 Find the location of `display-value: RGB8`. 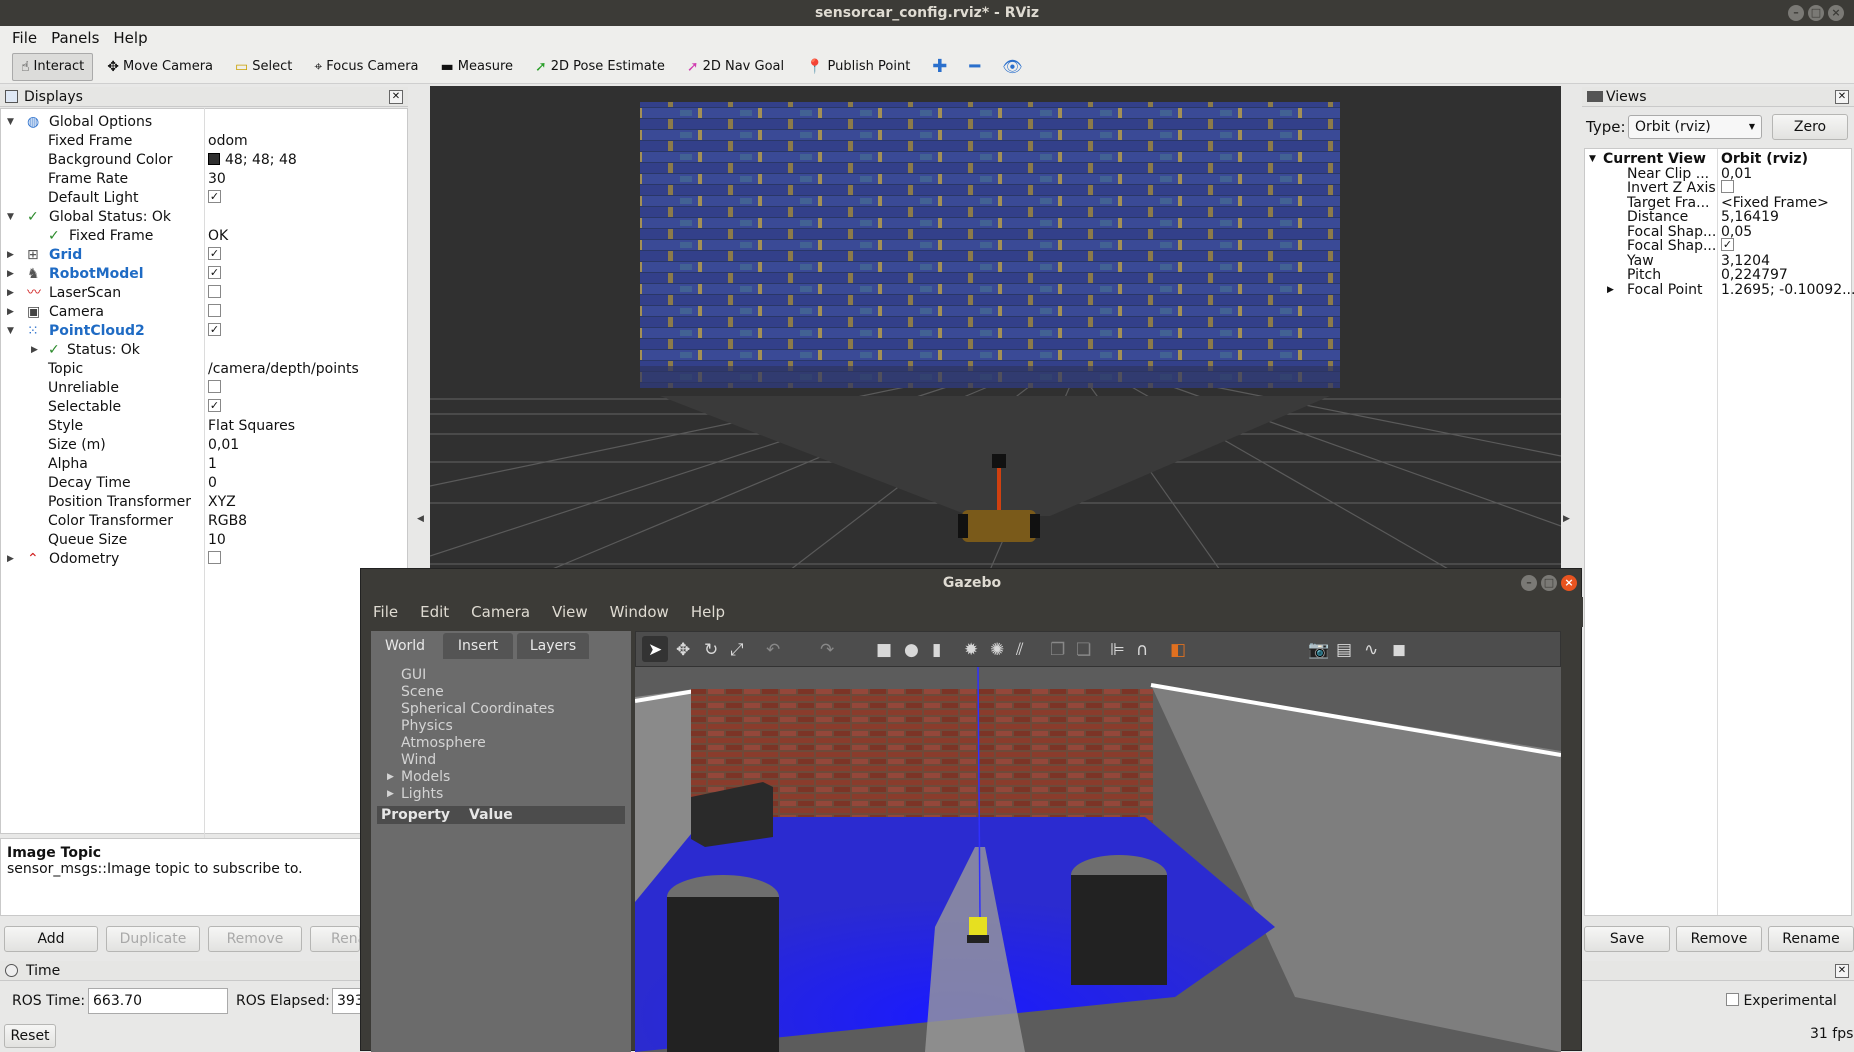

display-value: RGB8 is located at coordinates (227, 521).